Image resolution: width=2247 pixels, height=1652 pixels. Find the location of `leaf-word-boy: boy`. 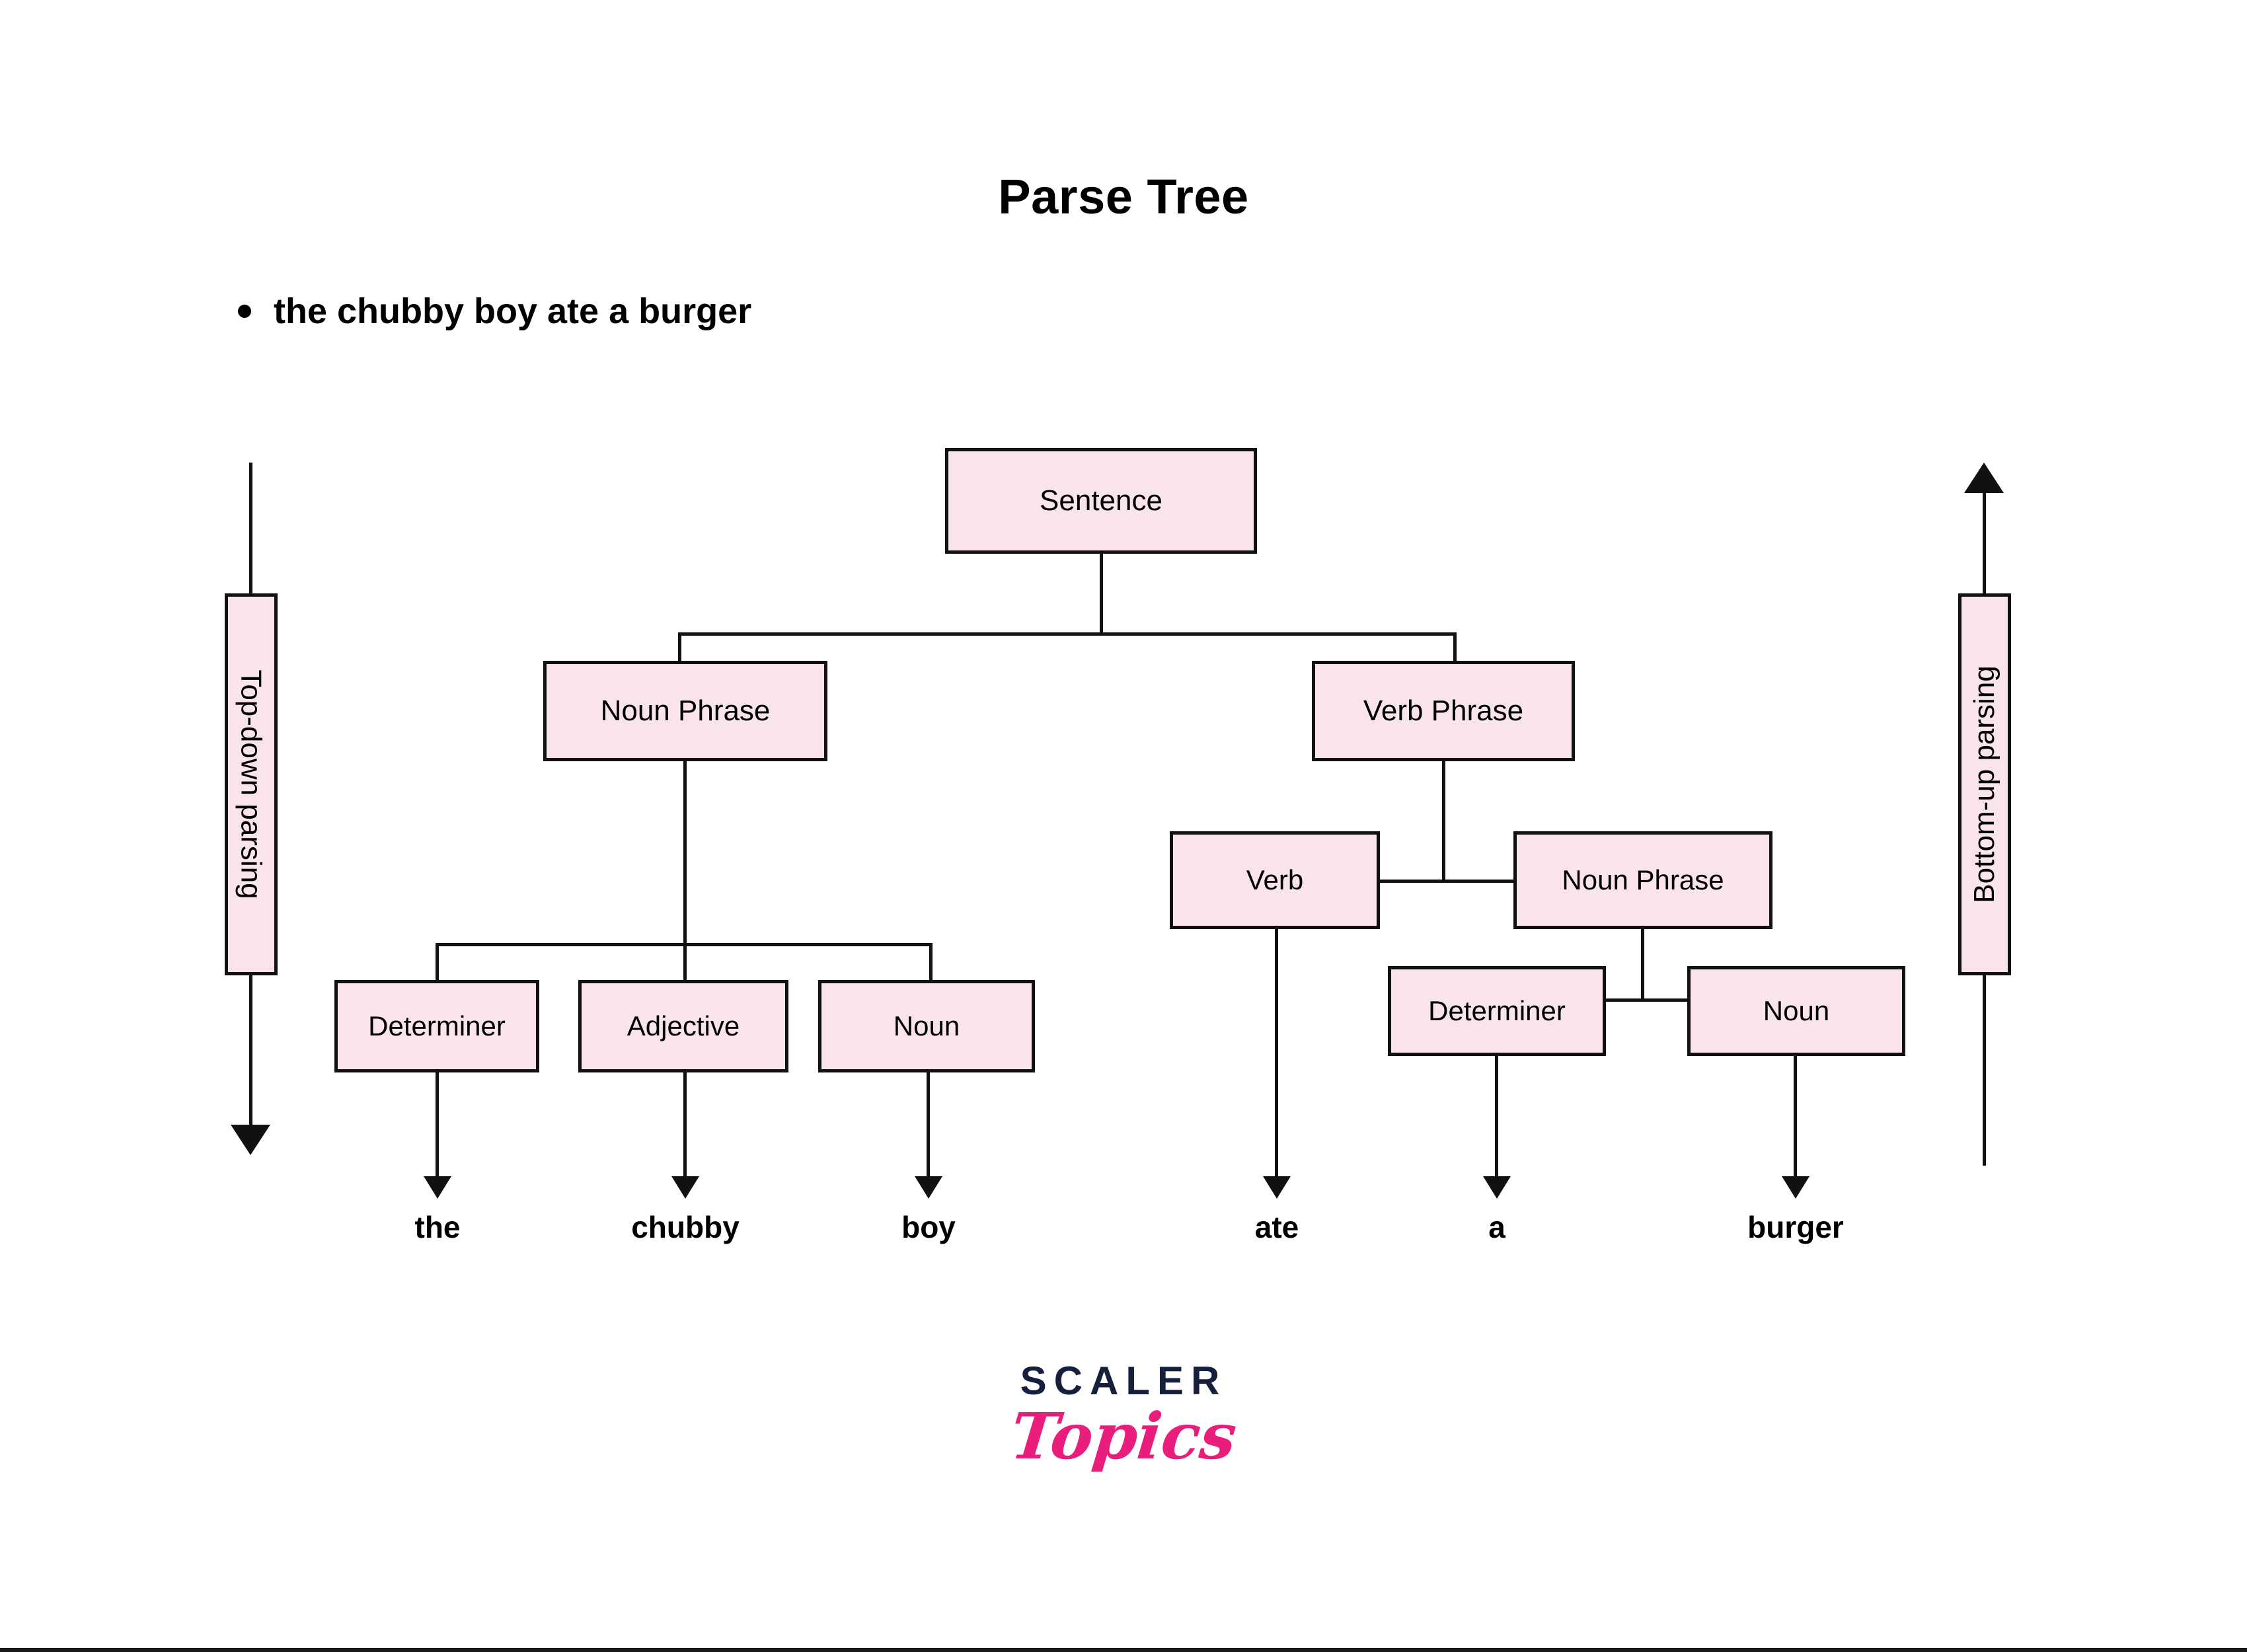

leaf-word-boy: boy is located at coordinates (929, 1227).